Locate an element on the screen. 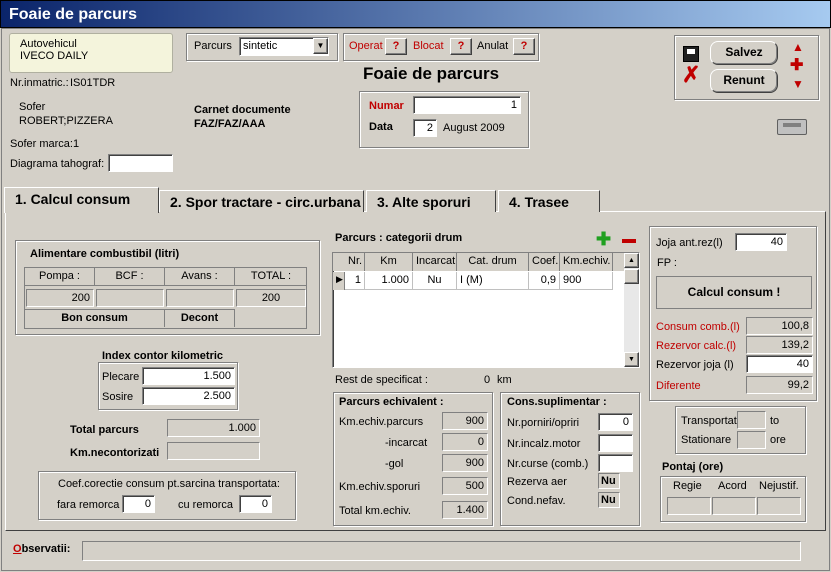  bon-consum-label: Bon consum is located at coordinates (95, 318).